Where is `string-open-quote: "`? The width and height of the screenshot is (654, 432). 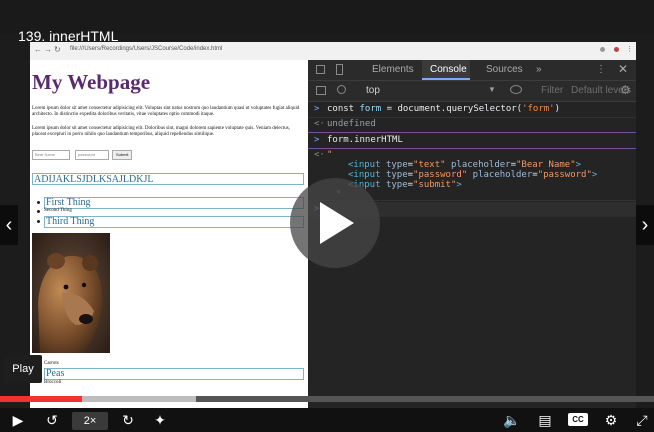
string-open-quote: " is located at coordinates (330, 155).